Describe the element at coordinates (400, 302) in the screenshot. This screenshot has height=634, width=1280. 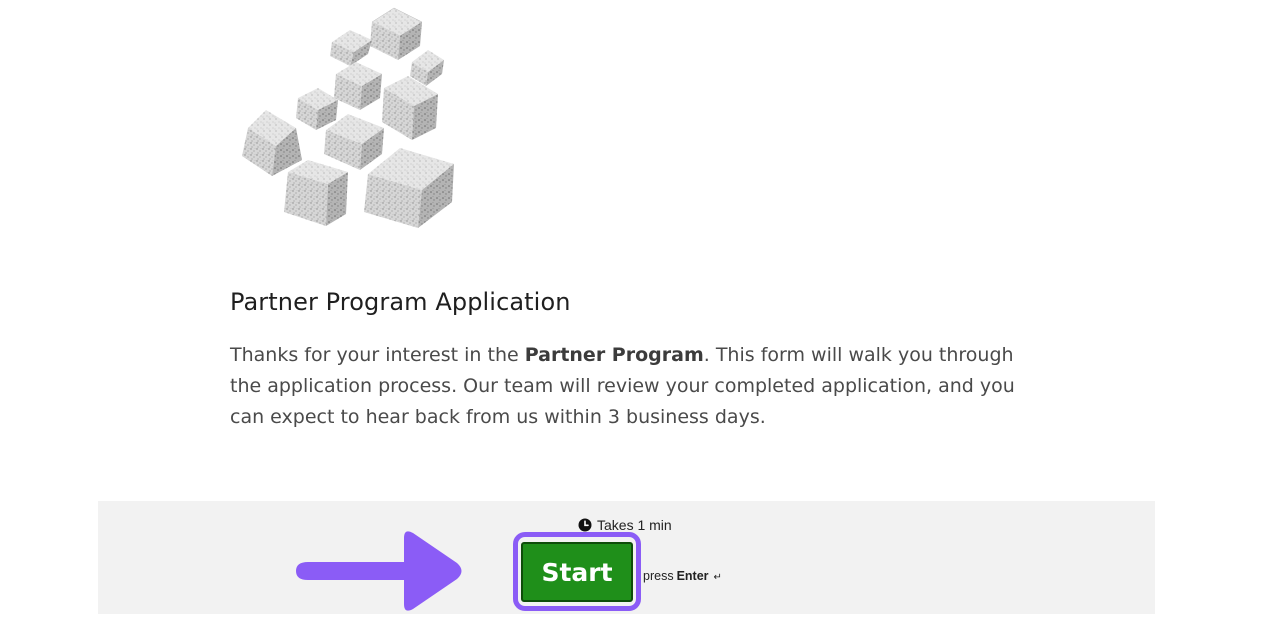
I see `form-title: Partner Program Application` at that location.